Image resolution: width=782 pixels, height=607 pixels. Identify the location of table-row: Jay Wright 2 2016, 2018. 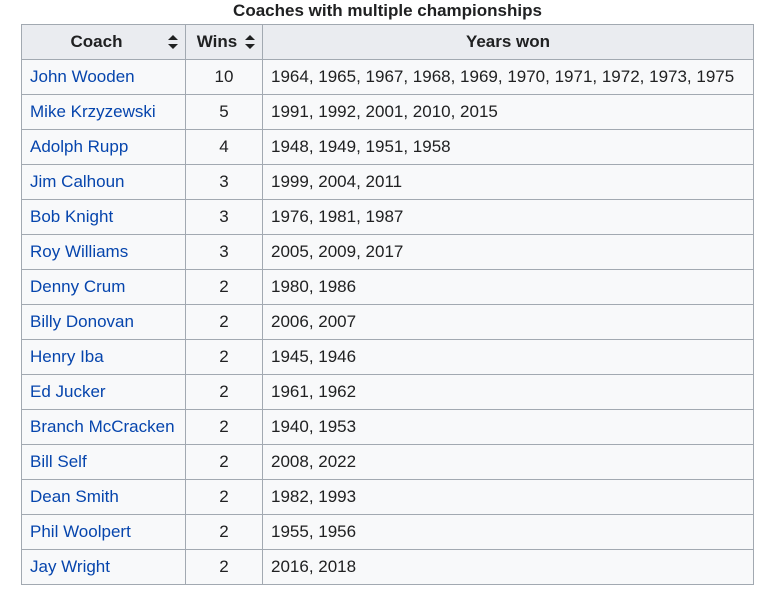
(387, 567).